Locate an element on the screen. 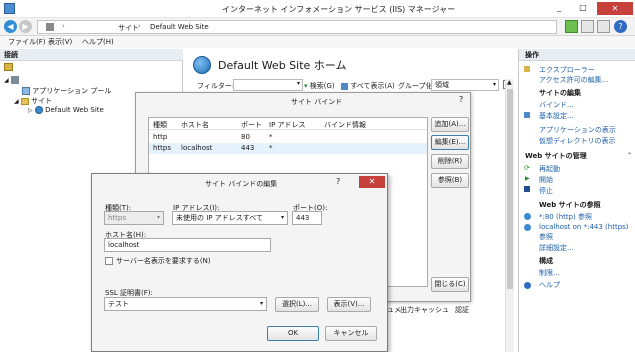 The height and width of the screenshot is (352, 635). action-help: ヘルプ is located at coordinates (549, 285).